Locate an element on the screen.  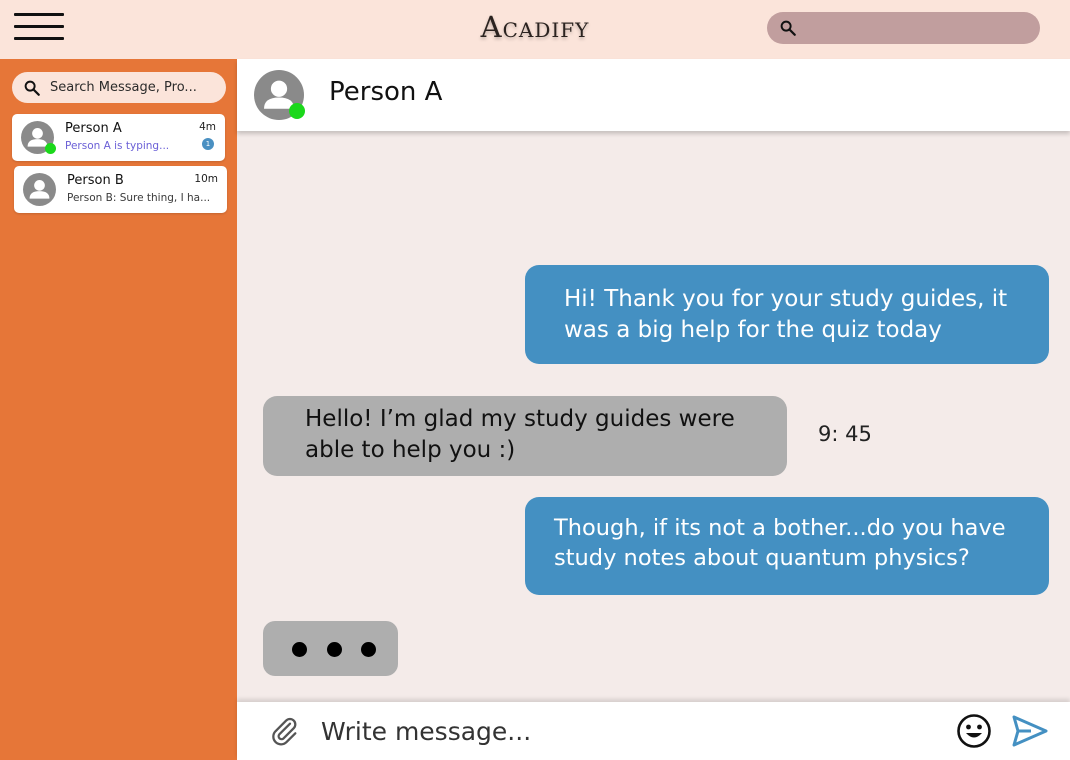
sidebar-search is located at coordinates (119, 87).